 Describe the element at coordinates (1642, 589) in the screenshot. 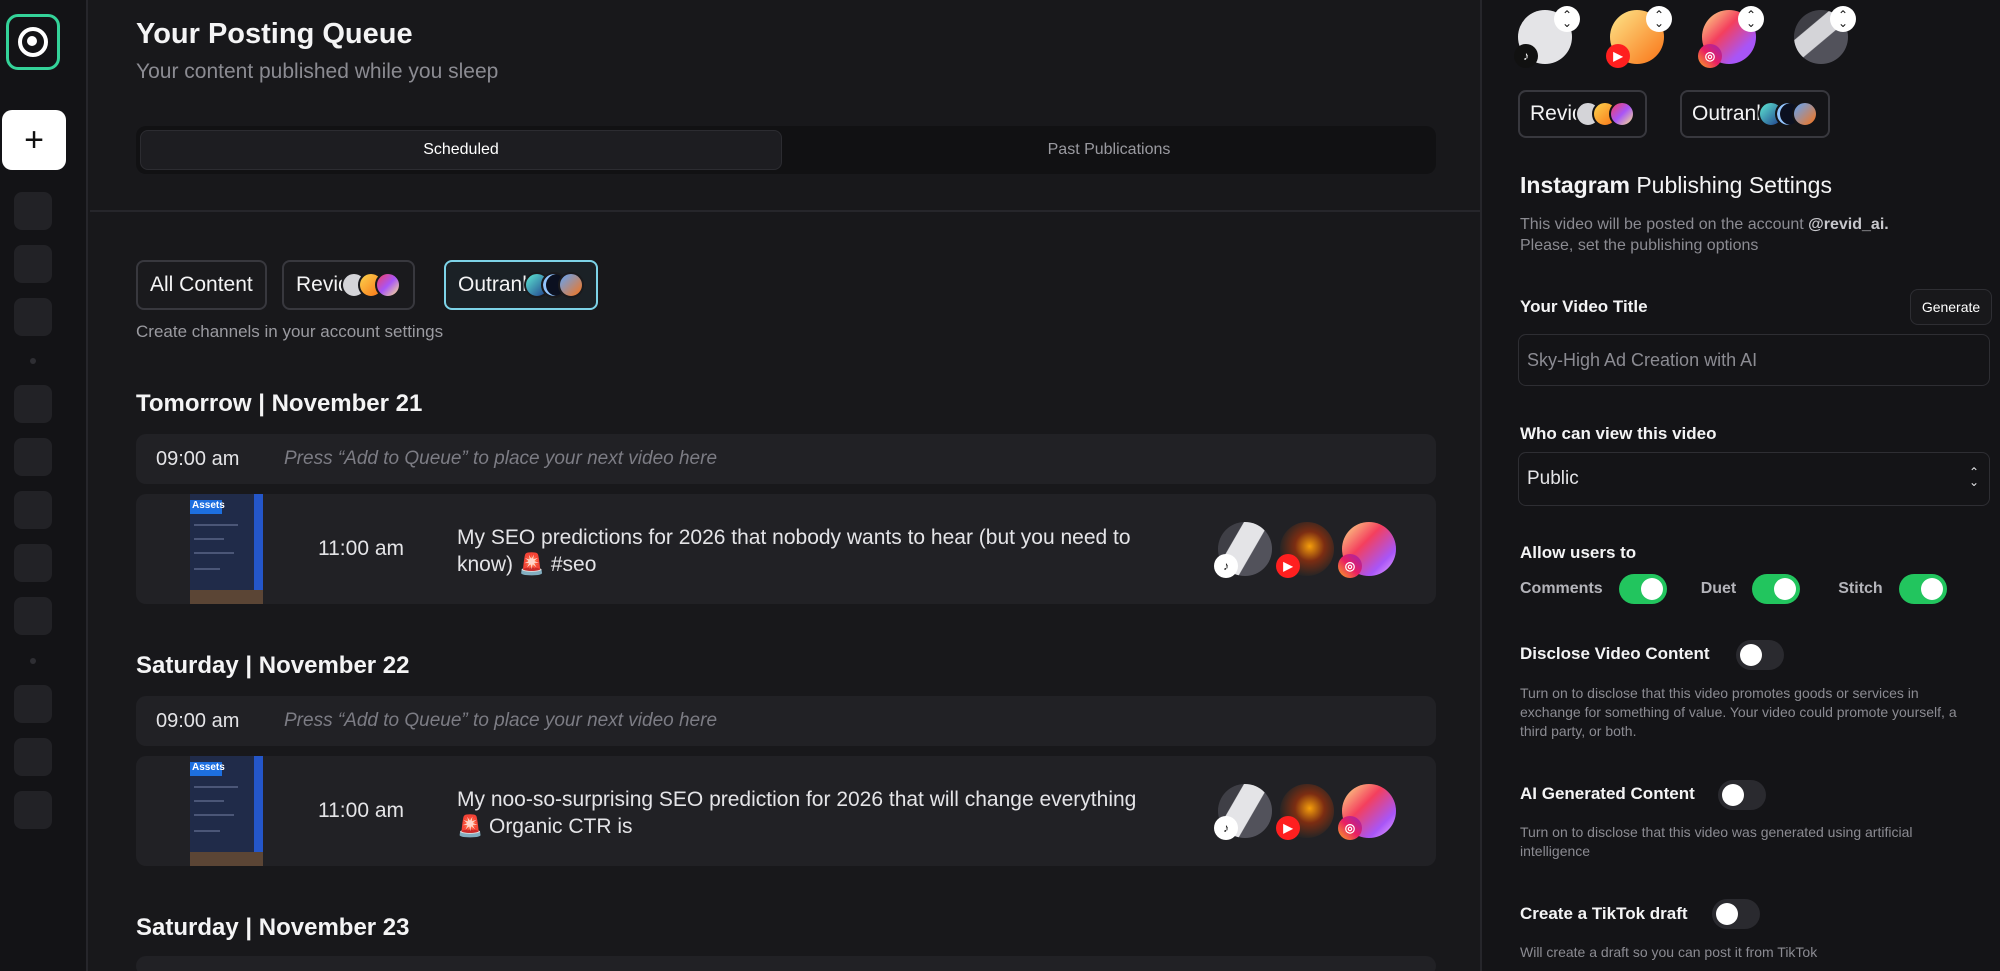

I see `comments-toggle` at that location.